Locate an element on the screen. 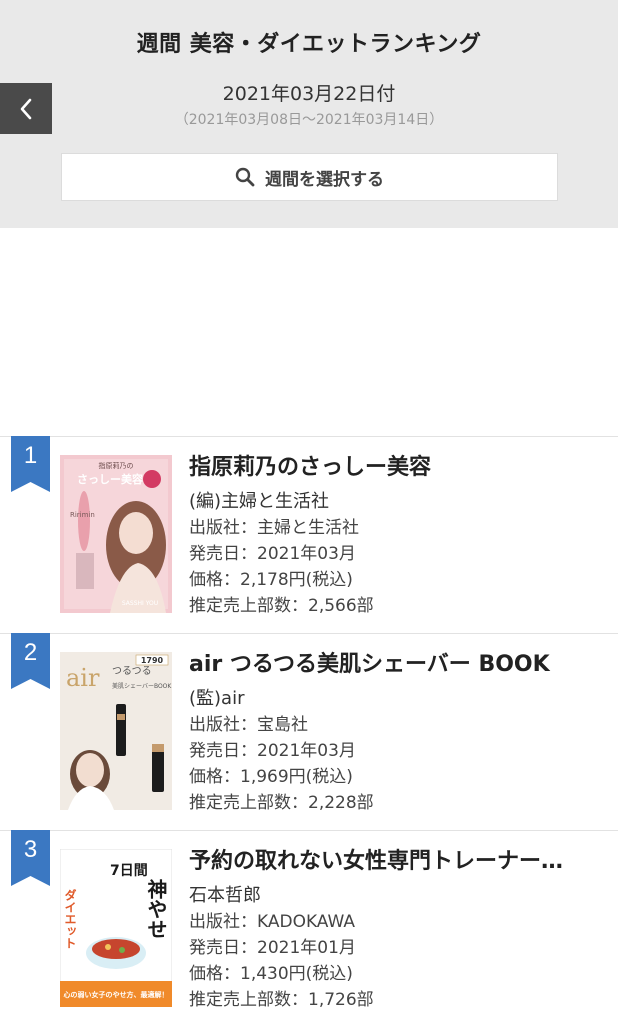  svg-text: SASSHI YOU is located at coordinates (140, 603).